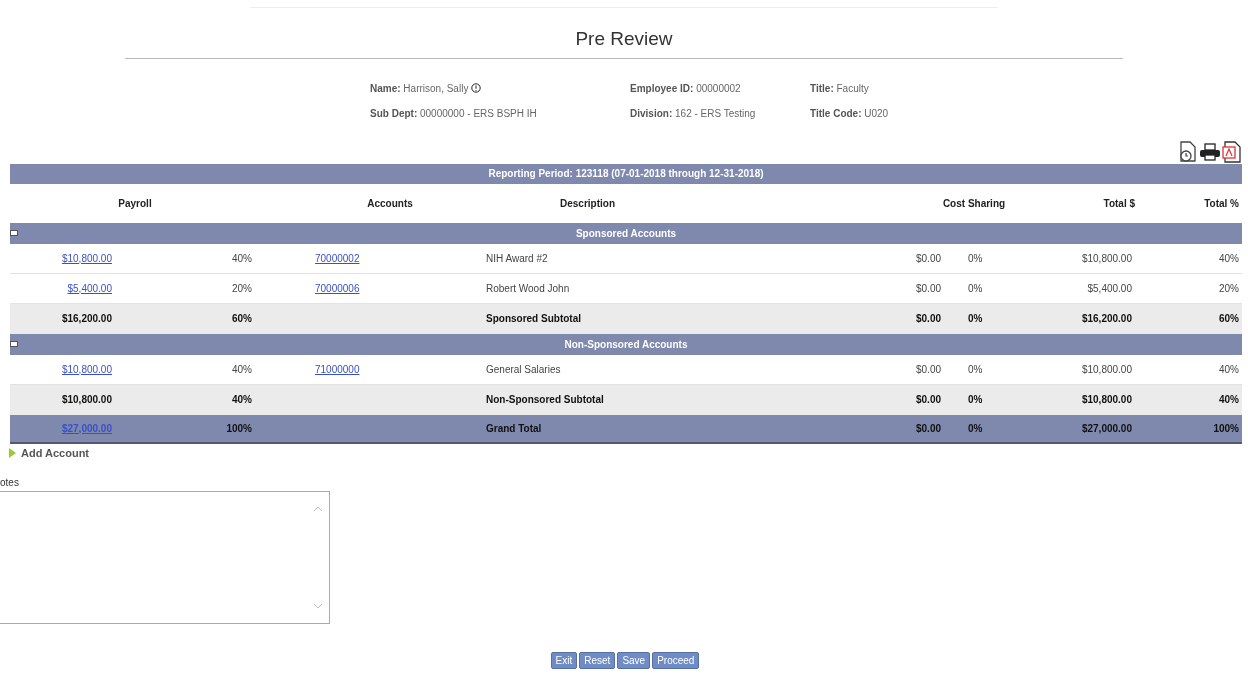 This screenshot has height=680, width=1248. I want to click on table-cell-text: NIH Award #2, so click(517, 258).